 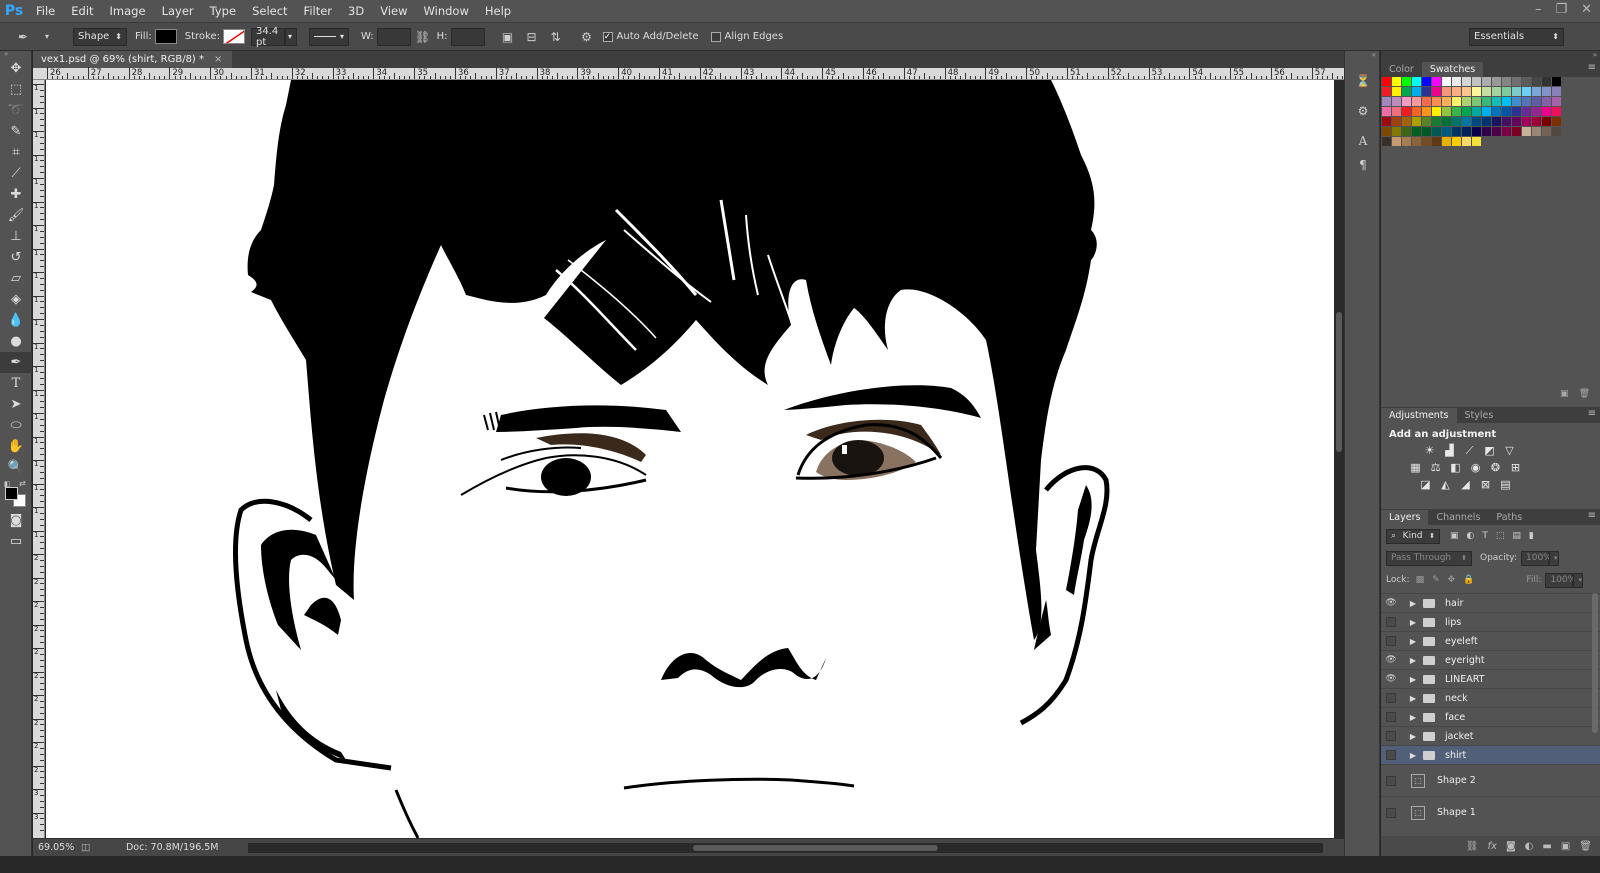 What do you see at coordinates (1435, 467) in the screenshot?
I see `color-balance-icon: ⚖` at bounding box center [1435, 467].